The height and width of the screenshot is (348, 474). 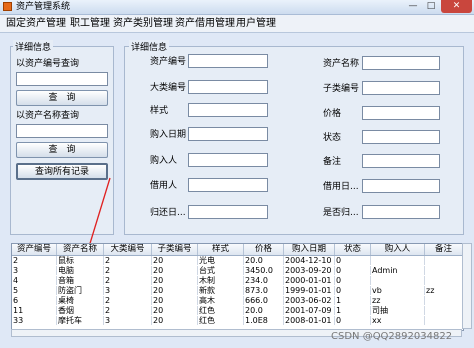 What do you see at coordinates (444, 249) in the screenshot?
I see `column-header: 备注` at bounding box center [444, 249].